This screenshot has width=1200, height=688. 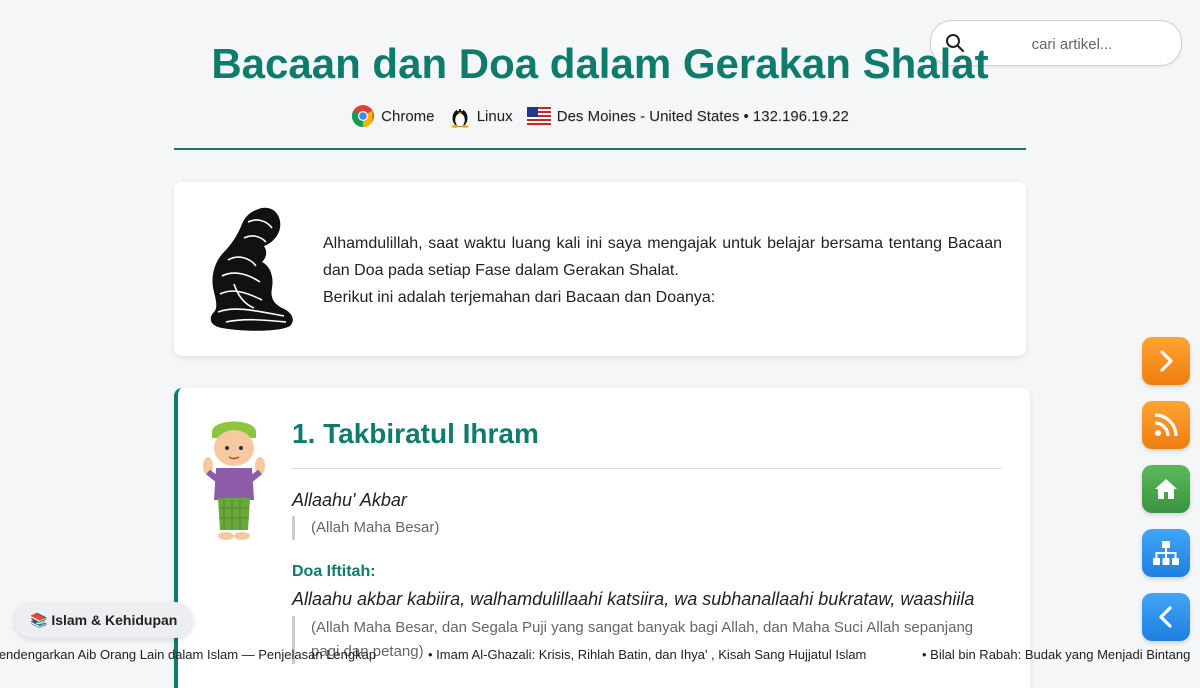 I want to click on linux-tux-icon, so click(x=460, y=118).